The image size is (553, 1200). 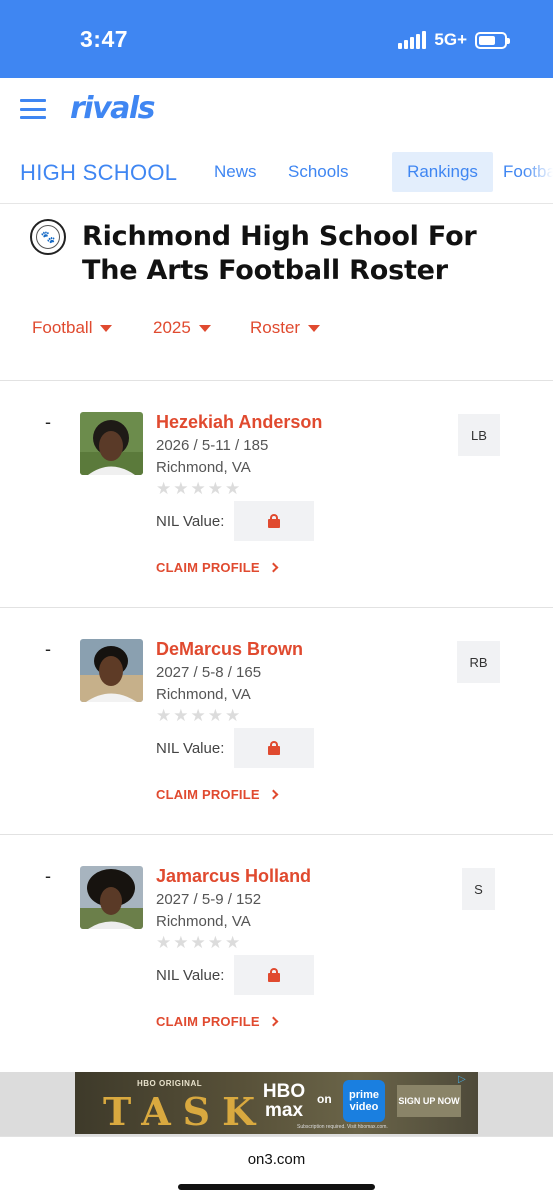 I want to click on status-bar: 3:47 5G+, so click(x=276, y=39).